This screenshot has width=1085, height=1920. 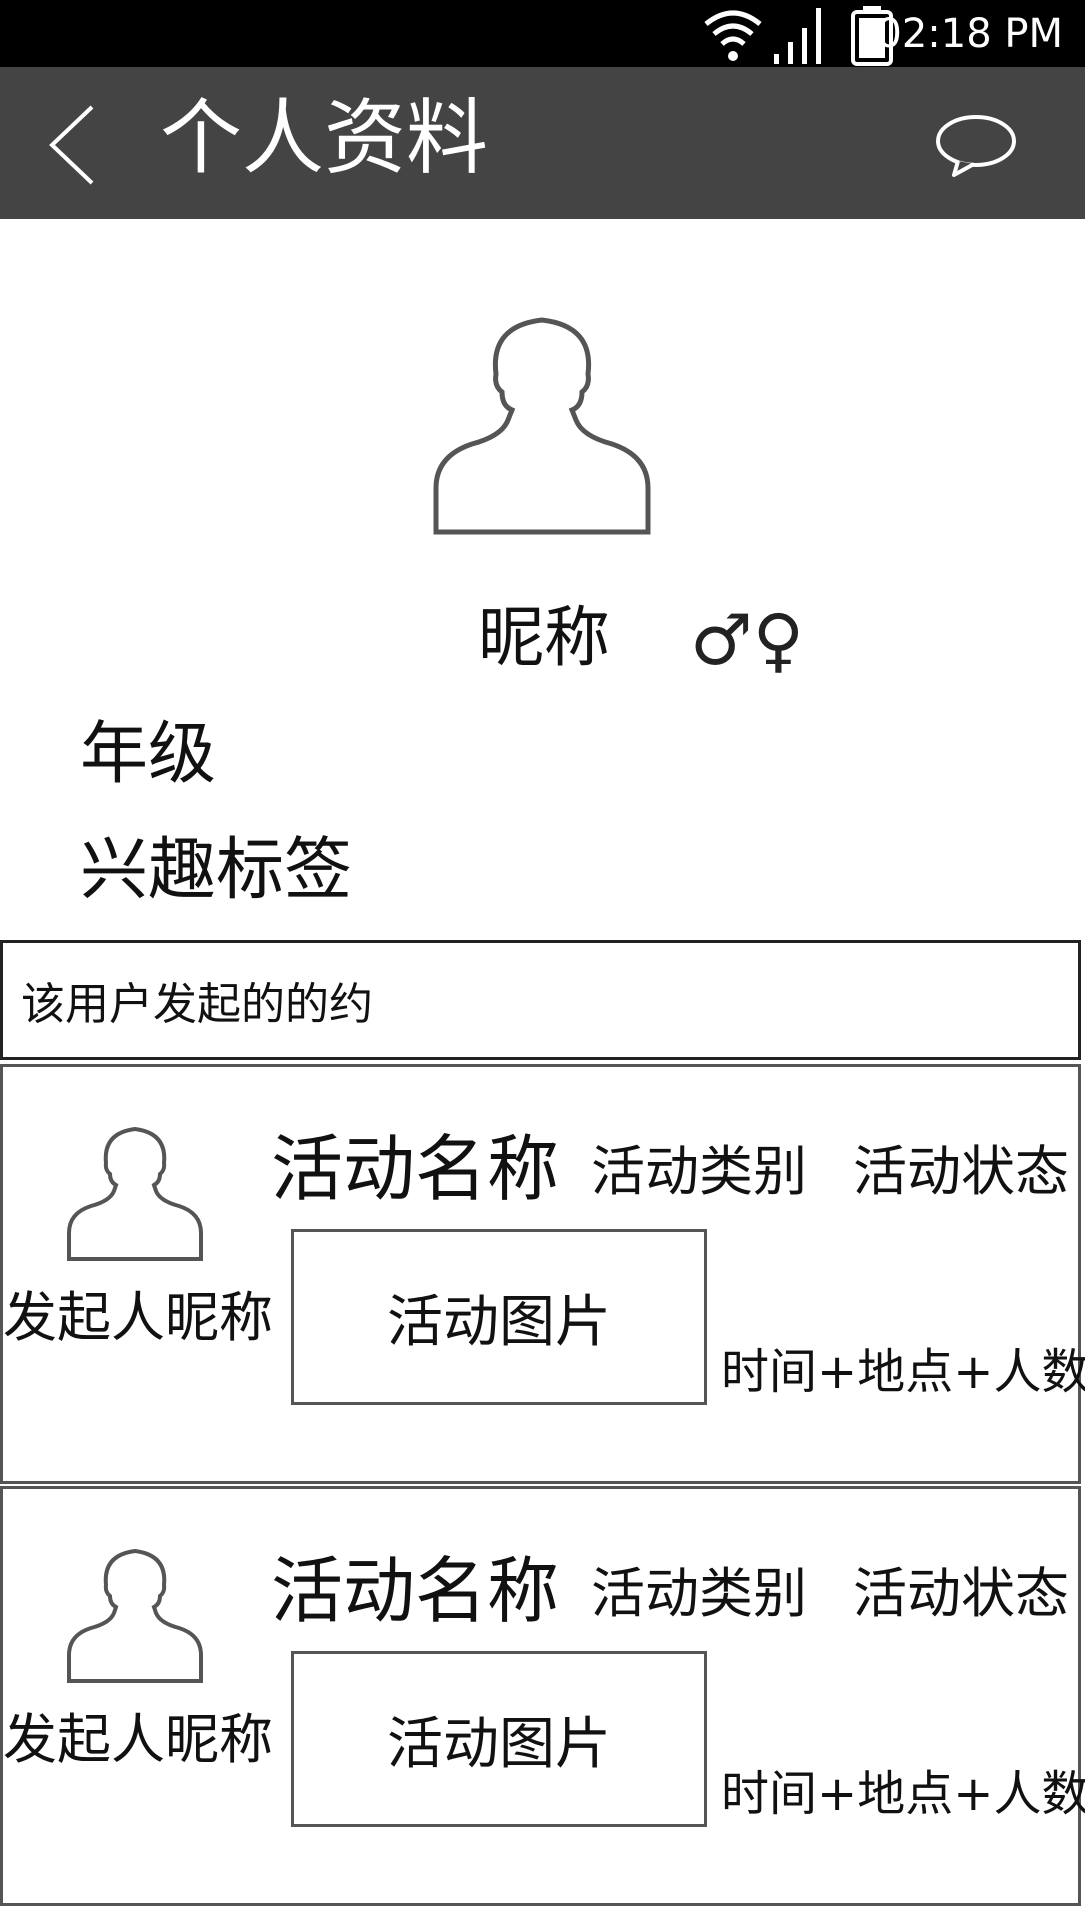 What do you see at coordinates (797, 36) in the screenshot?
I see `signal-icon` at bounding box center [797, 36].